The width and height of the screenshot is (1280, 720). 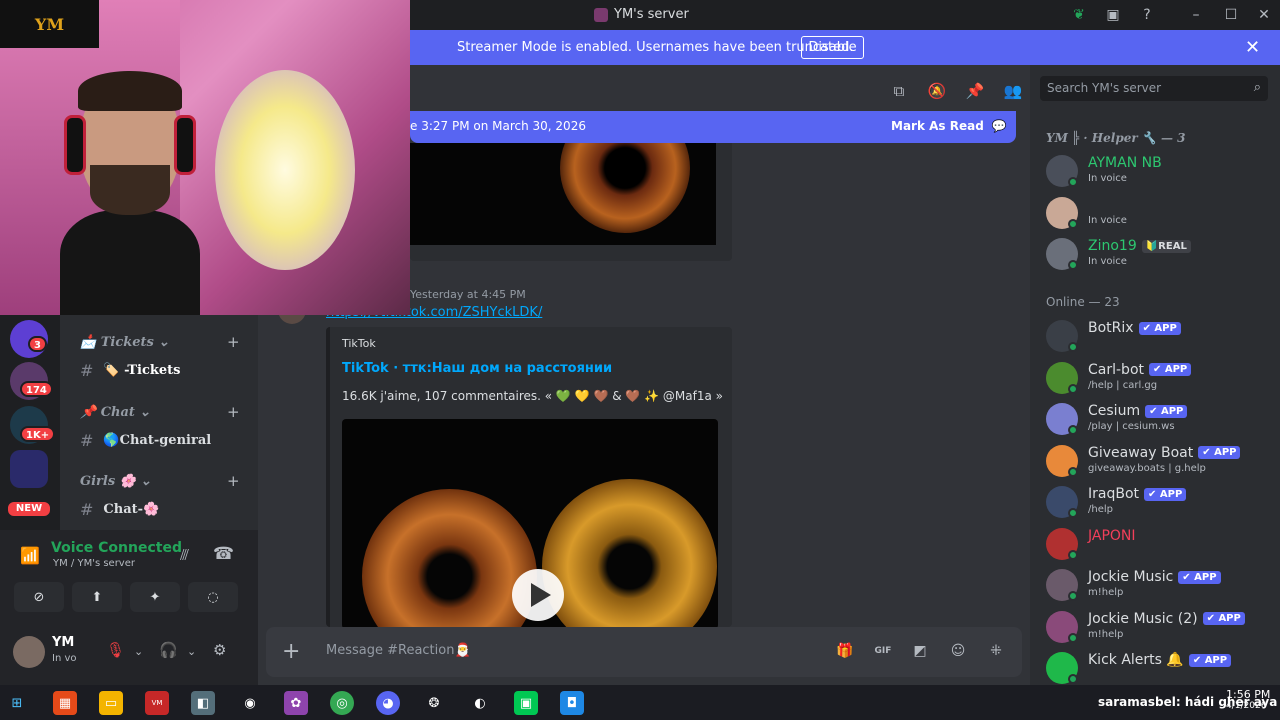 I want to click on member-item: In voice, so click(x=1161, y=214).